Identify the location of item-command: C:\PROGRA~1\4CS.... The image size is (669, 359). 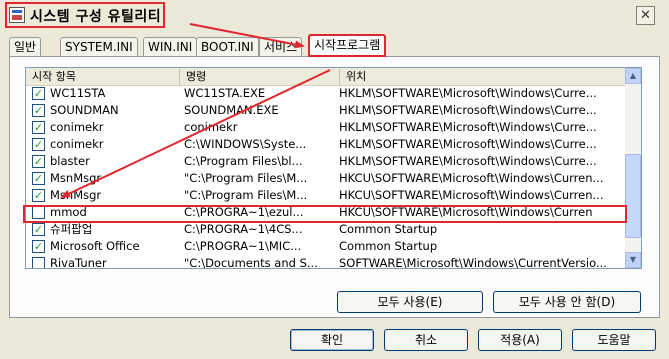
(243, 229).